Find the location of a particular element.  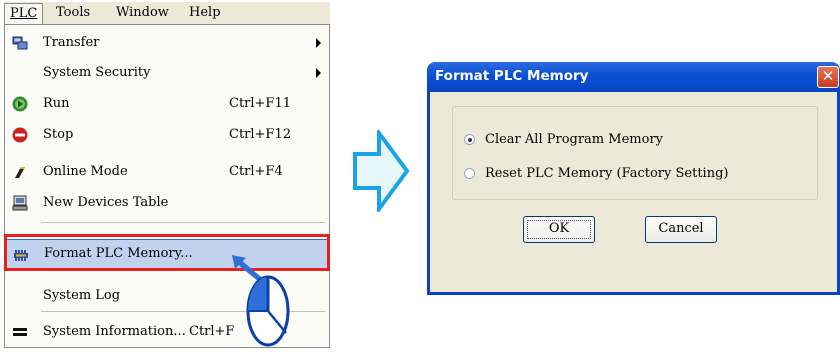

menu-item-stop: Stop Ctrl+F12 is located at coordinates (167, 135).